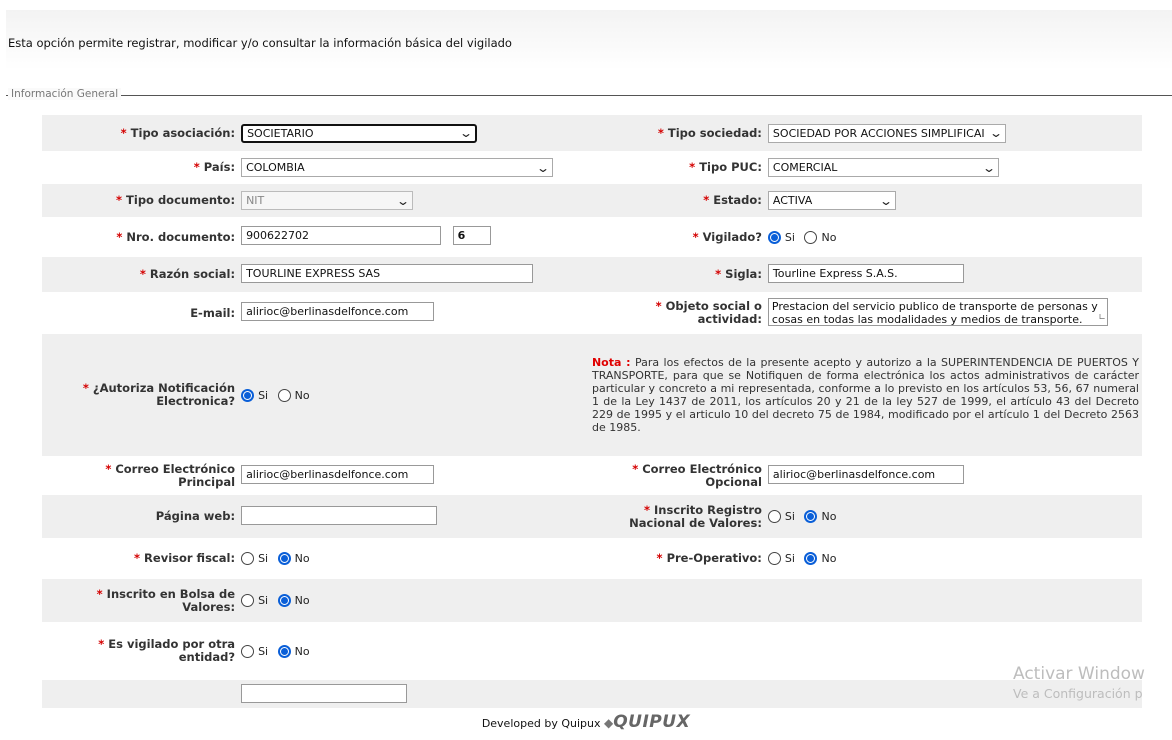 This screenshot has height=740, width=1172. Describe the element at coordinates (708, 312) in the screenshot. I see `objeto-social-label: * Objeto social o actividad:` at that location.